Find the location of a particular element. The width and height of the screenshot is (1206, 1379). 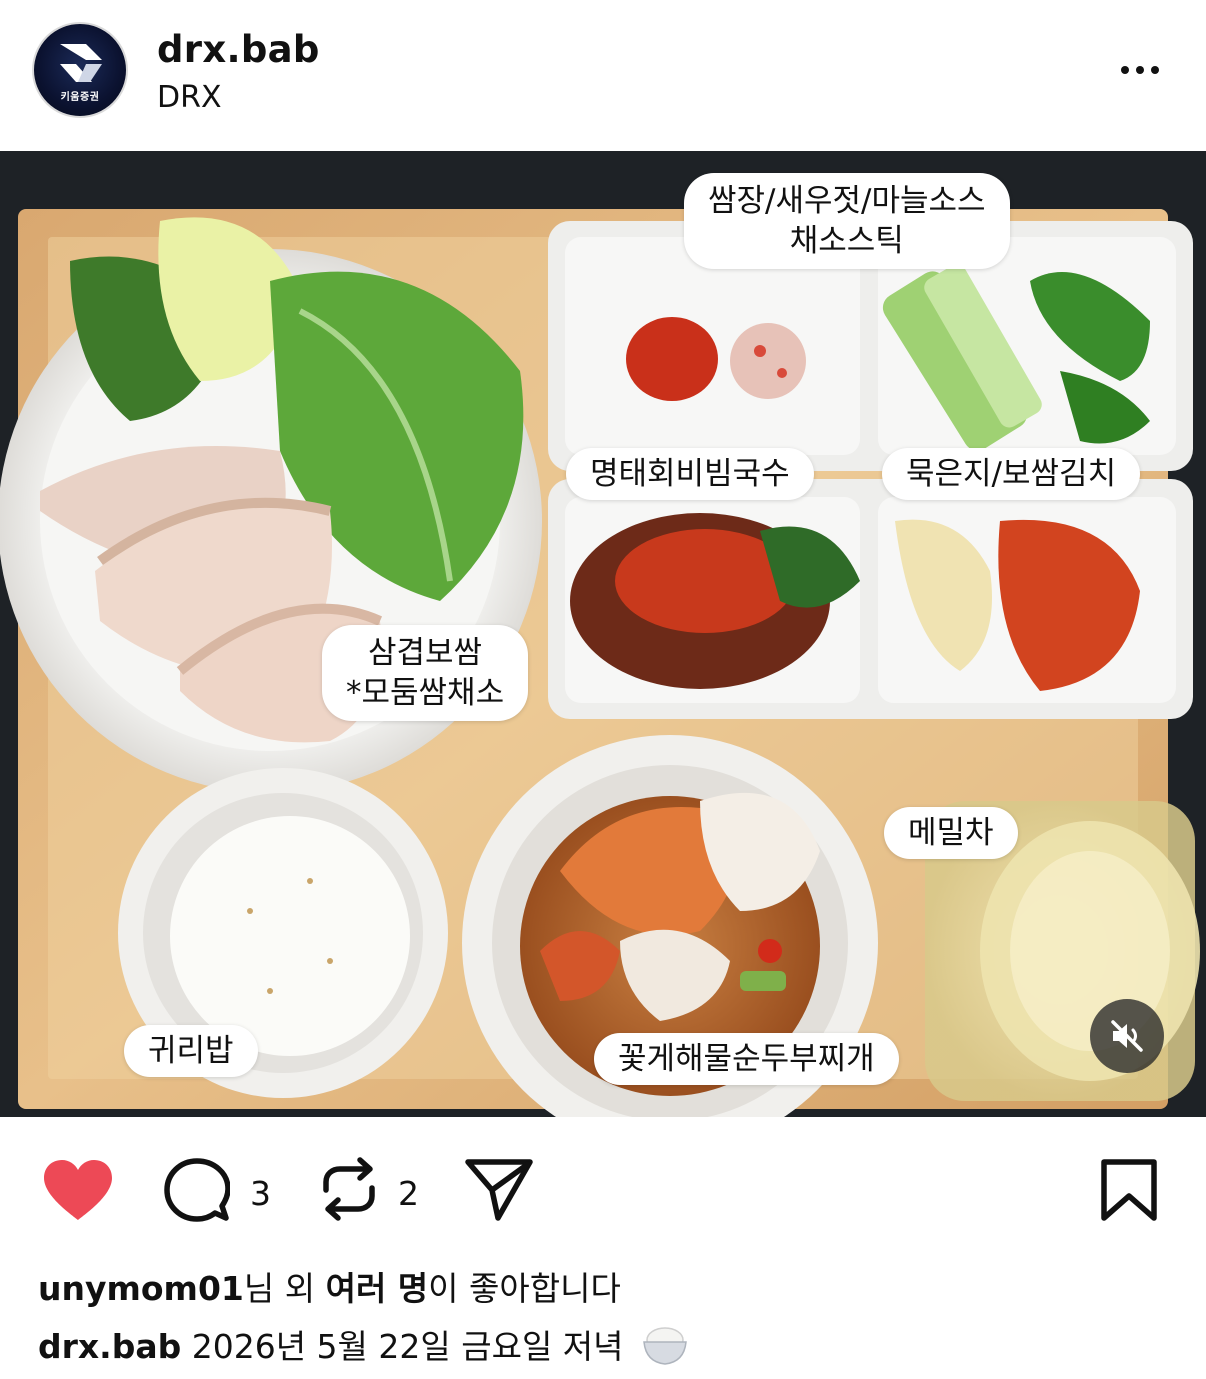

likes-others: 여러 명 is located at coordinates (377, 1288).